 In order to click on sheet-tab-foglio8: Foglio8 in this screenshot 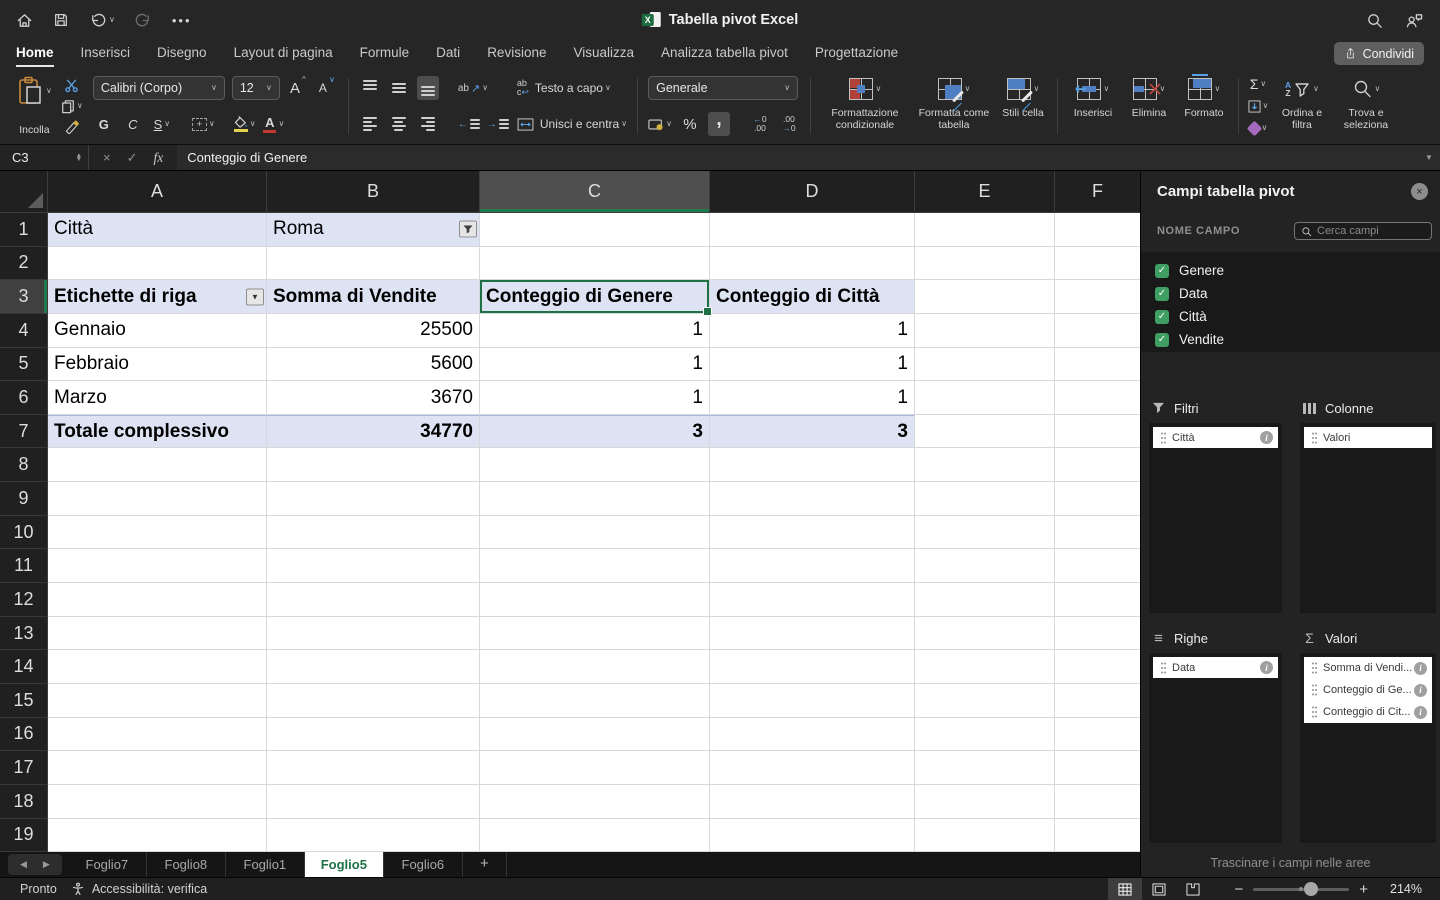, I will do `click(186, 864)`.